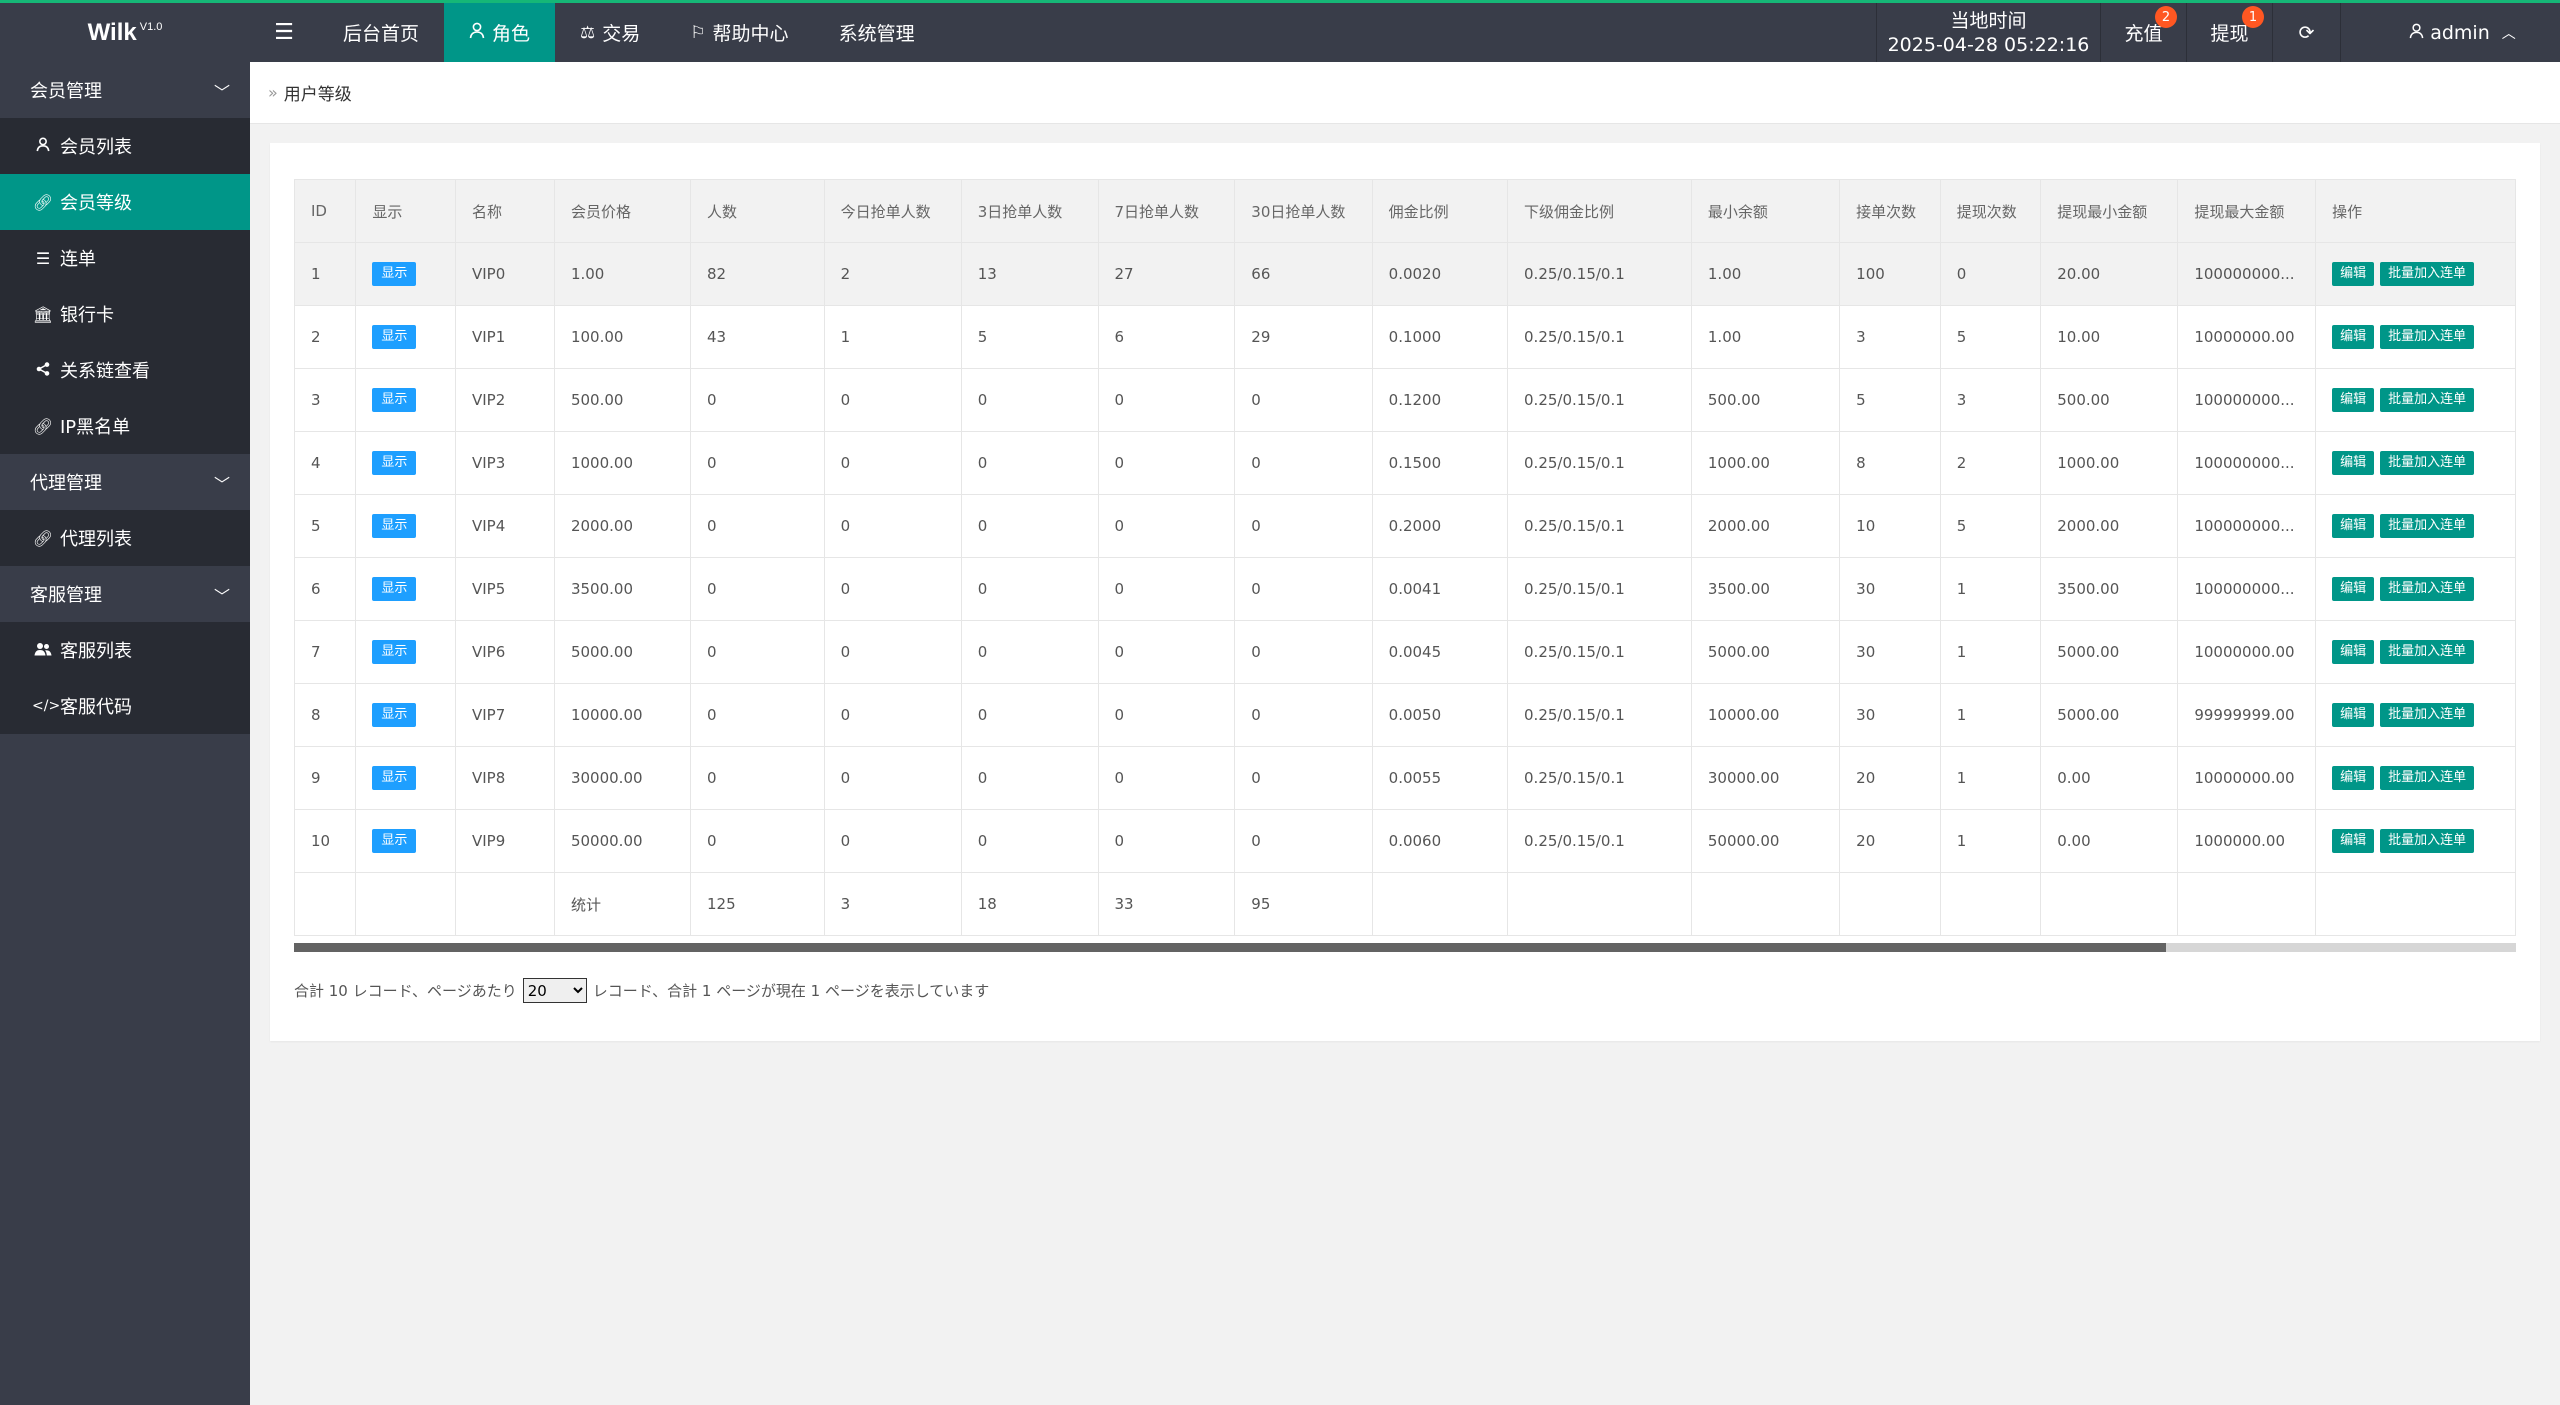 The image size is (2560, 1405). I want to click on topnav-item-trade: ⚖ 交易, so click(610, 32).